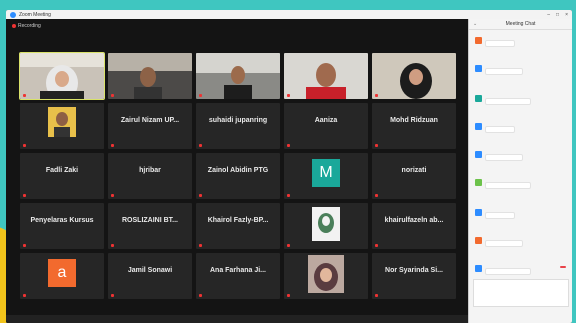 This screenshot has width=576, height=323. Describe the element at coordinates (62, 220) in the screenshot. I see `participant-name: Penyelaras Kursus` at that location.